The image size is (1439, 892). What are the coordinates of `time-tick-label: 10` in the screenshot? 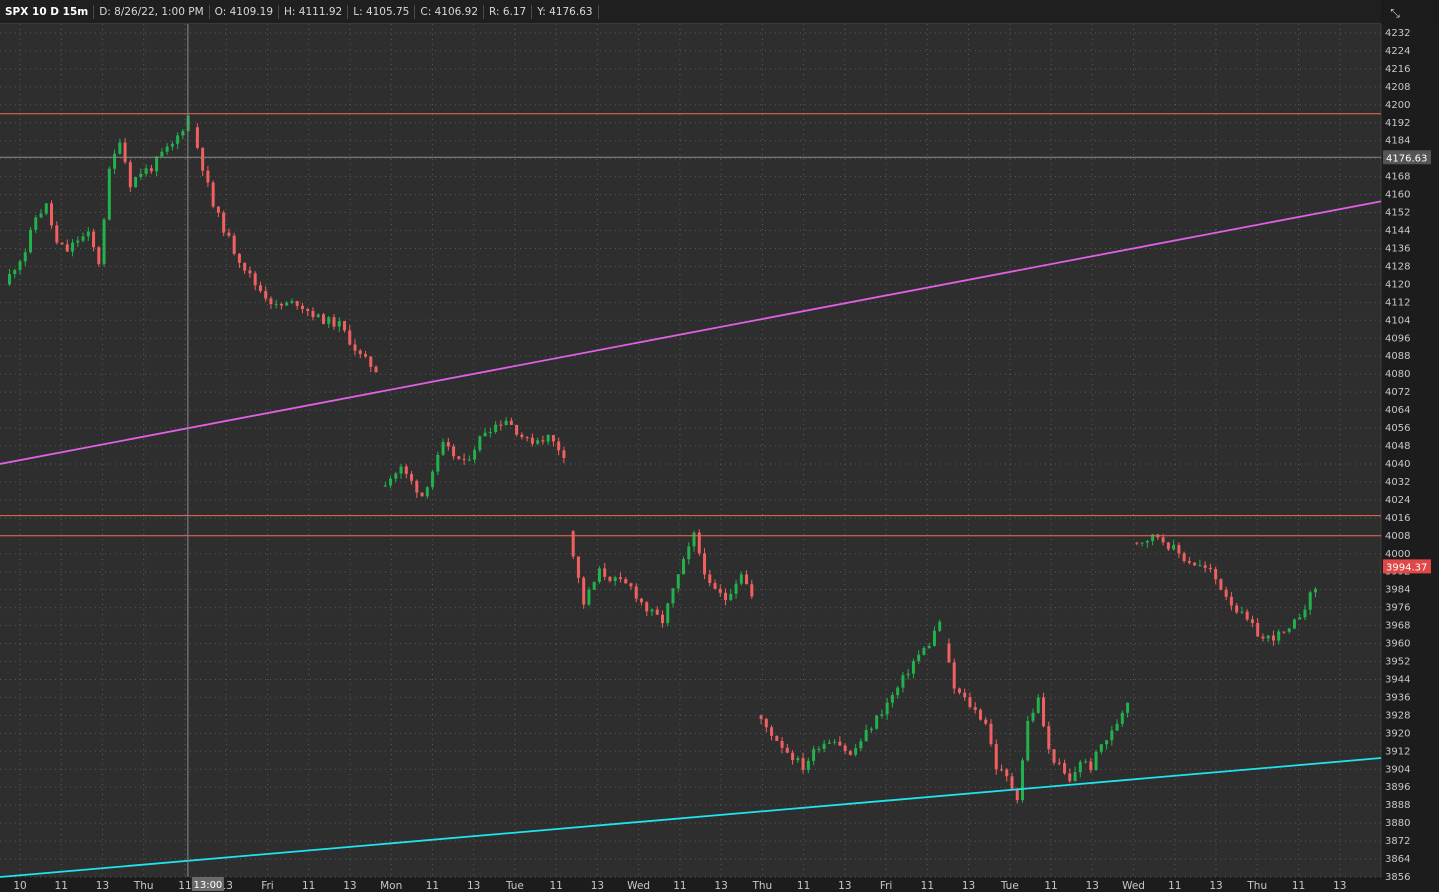 It's located at (19, 886).